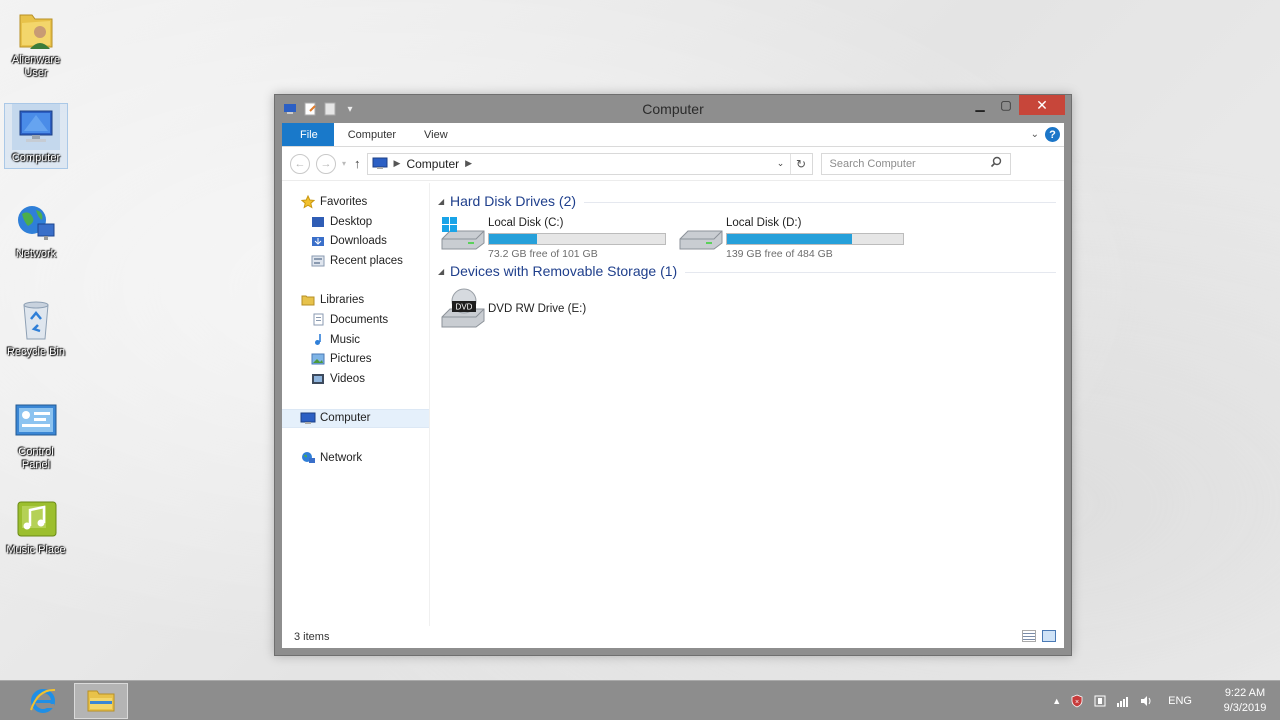  What do you see at coordinates (366, 260) in the screenshot?
I see `nav-item-label: Recent places` at bounding box center [366, 260].